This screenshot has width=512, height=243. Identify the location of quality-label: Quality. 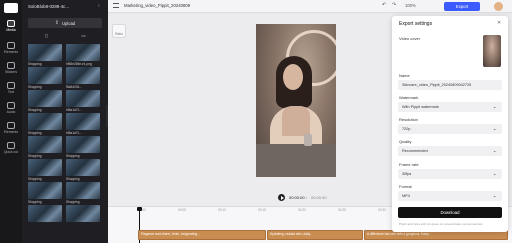
(405, 141).